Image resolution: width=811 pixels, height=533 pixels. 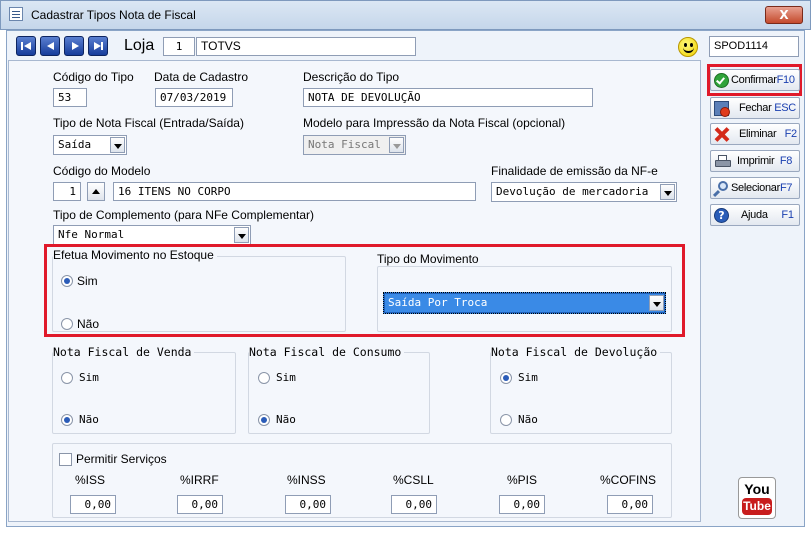 I want to click on venda-sim-label: Sim, so click(x=89, y=377).